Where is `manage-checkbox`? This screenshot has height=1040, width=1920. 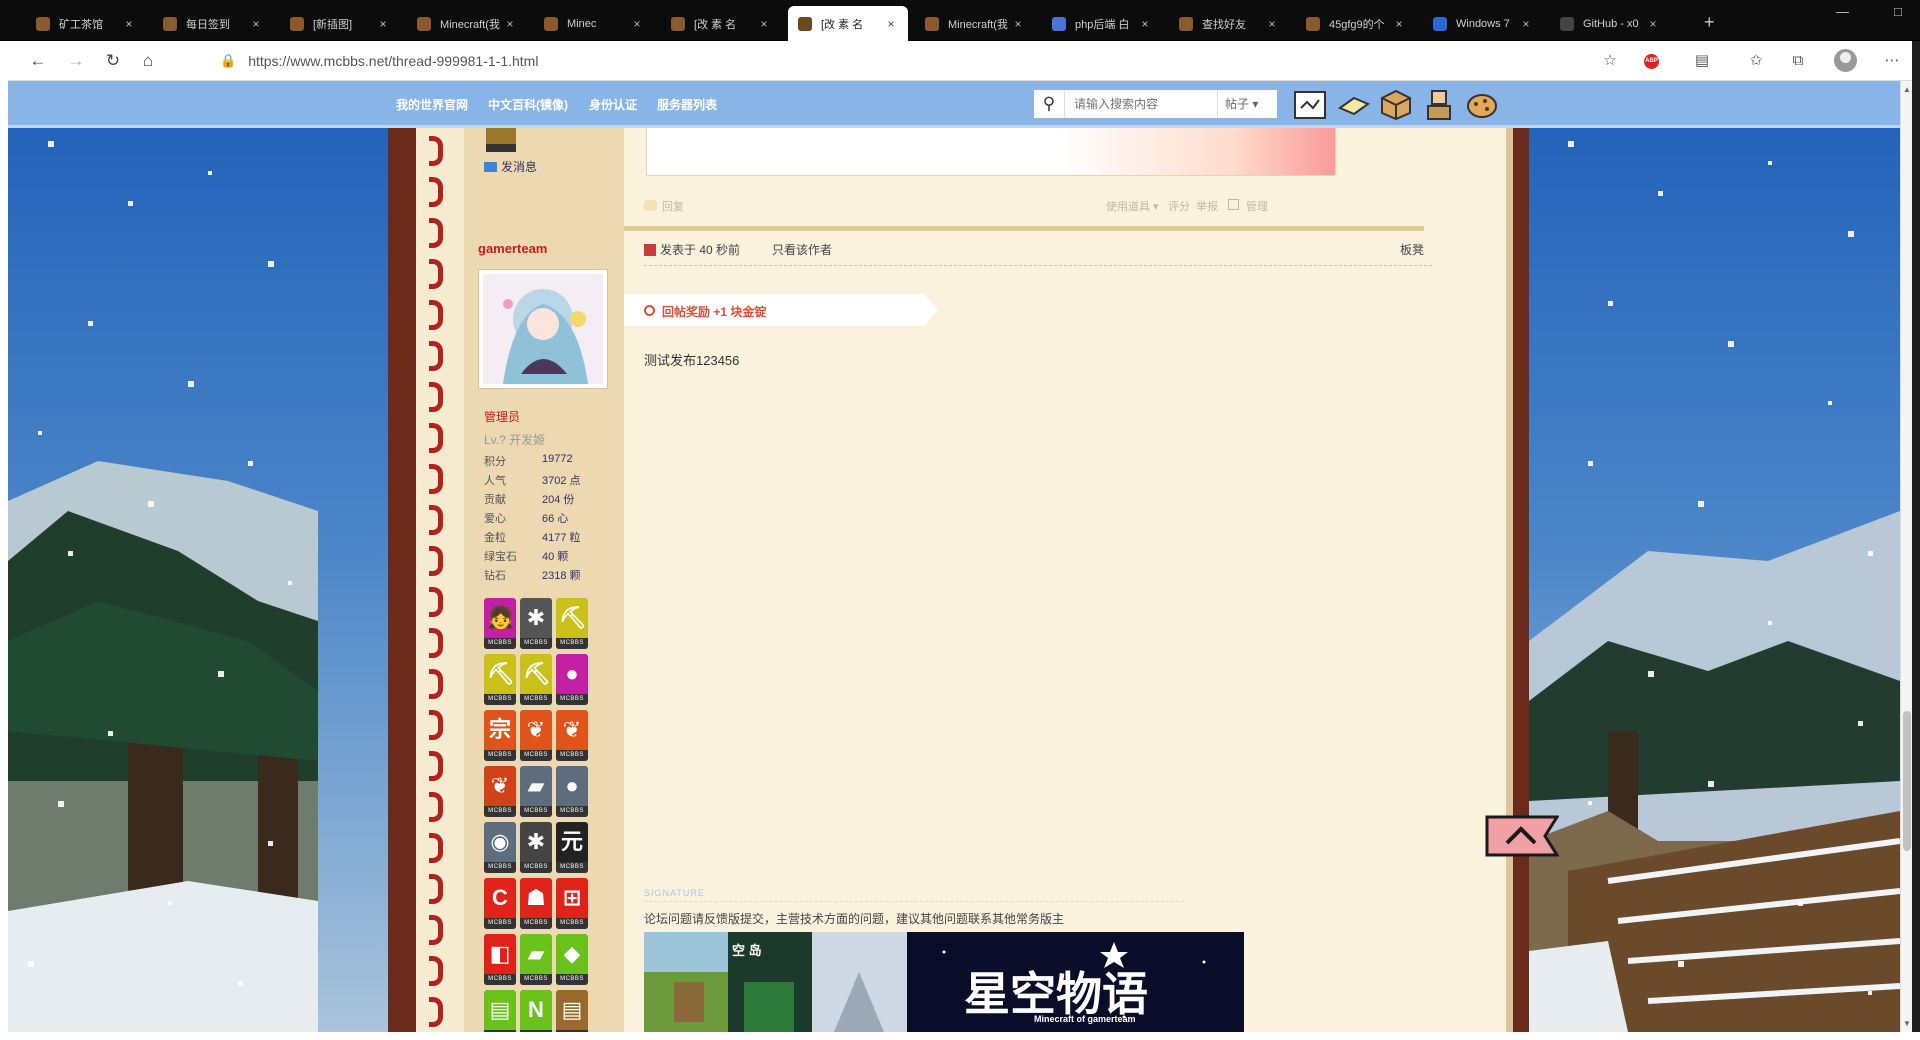 manage-checkbox is located at coordinates (1233, 204).